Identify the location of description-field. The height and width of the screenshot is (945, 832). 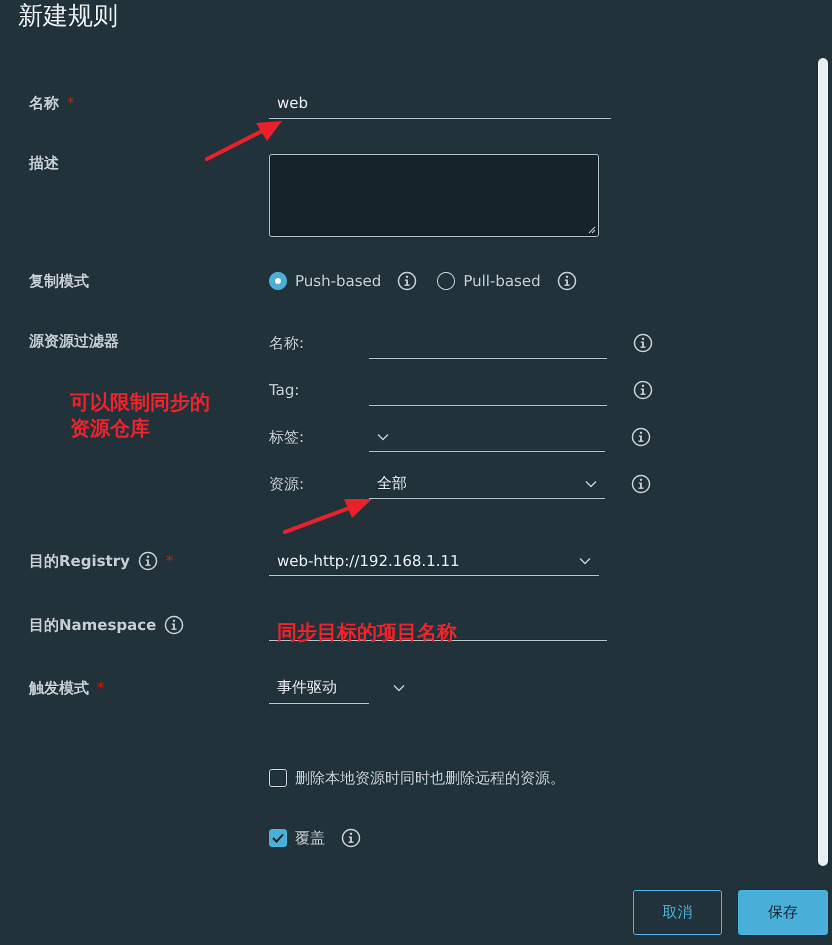
(434, 195).